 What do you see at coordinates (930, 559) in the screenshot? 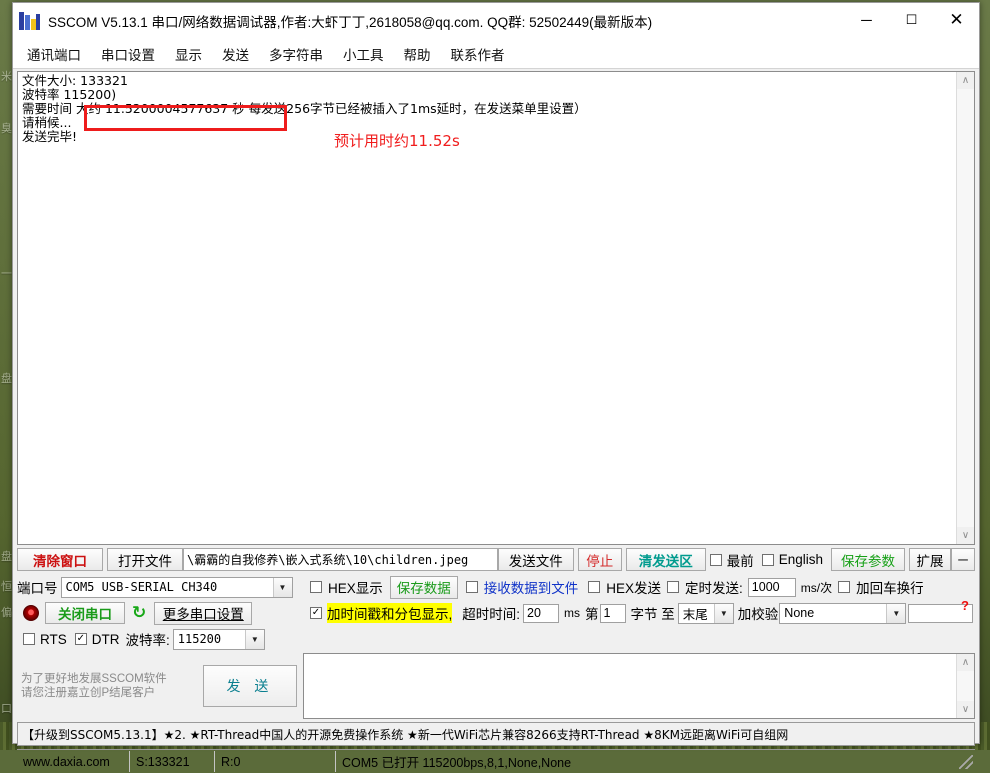
I see `expand-button: 扩展` at bounding box center [930, 559].